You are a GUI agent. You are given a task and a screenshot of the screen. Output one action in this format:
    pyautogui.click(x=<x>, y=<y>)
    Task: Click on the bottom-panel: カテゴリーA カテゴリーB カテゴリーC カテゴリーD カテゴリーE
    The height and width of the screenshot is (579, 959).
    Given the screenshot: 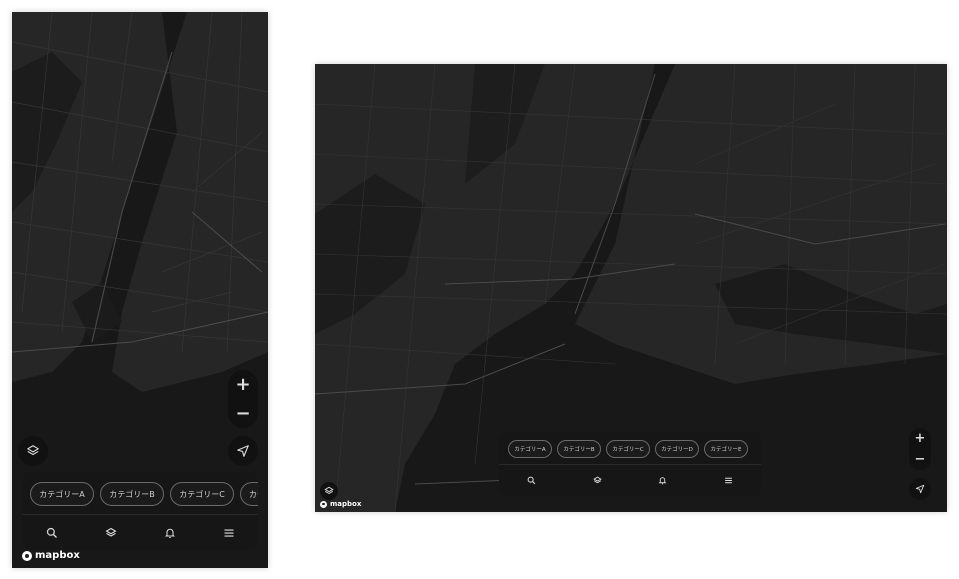 What is the action you would take?
    pyautogui.click(x=630, y=464)
    